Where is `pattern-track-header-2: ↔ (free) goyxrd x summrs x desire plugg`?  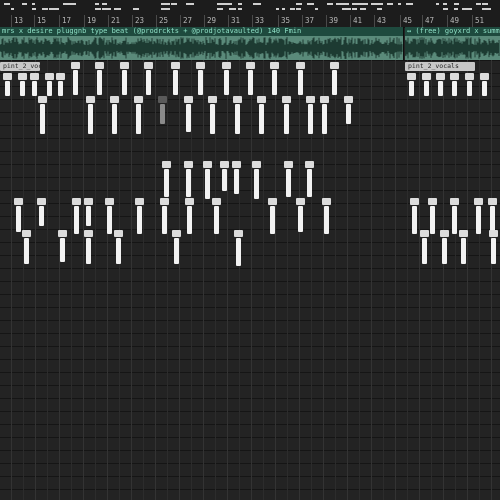
pattern-track-header-2: ↔ (free) goyxrd x summrs x desire plugg is located at coordinates (452, 31).